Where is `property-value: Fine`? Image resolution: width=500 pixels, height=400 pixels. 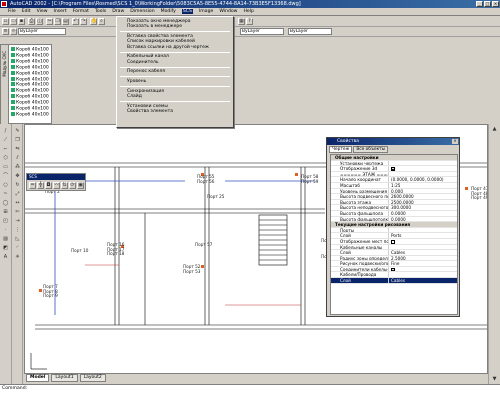
property-value: Fine is located at coordinates (423, 263).